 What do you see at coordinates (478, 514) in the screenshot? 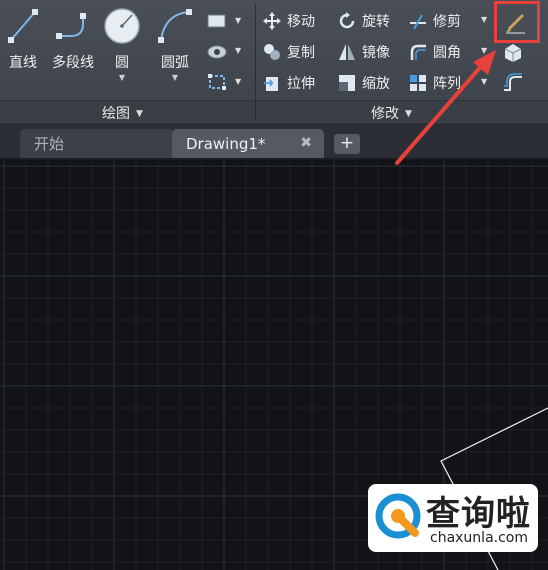
I see `watermark-brand: 查询啦` at bounding box center [478, 514].